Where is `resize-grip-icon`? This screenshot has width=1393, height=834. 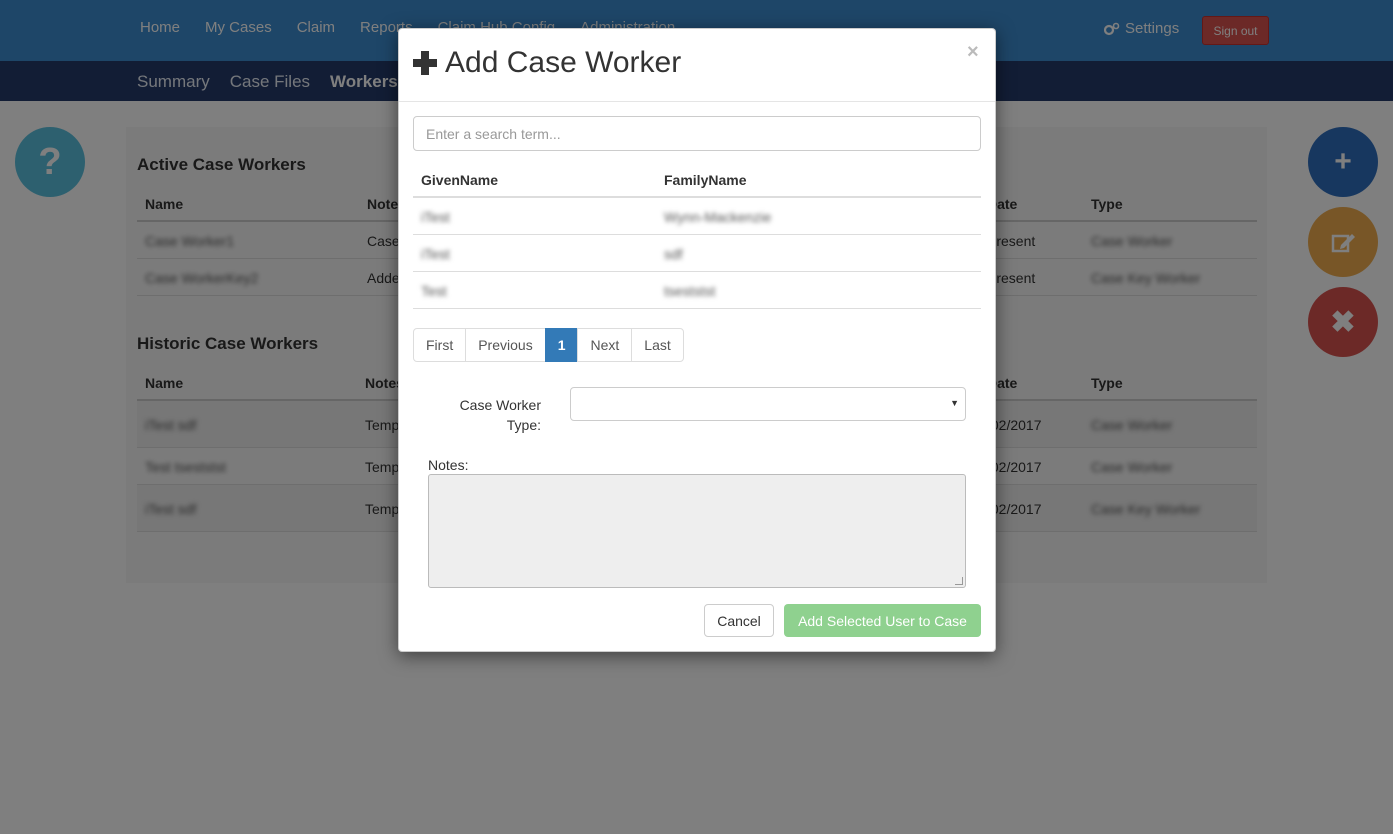
resize-grip-icon is located at coordinates (959, 581).